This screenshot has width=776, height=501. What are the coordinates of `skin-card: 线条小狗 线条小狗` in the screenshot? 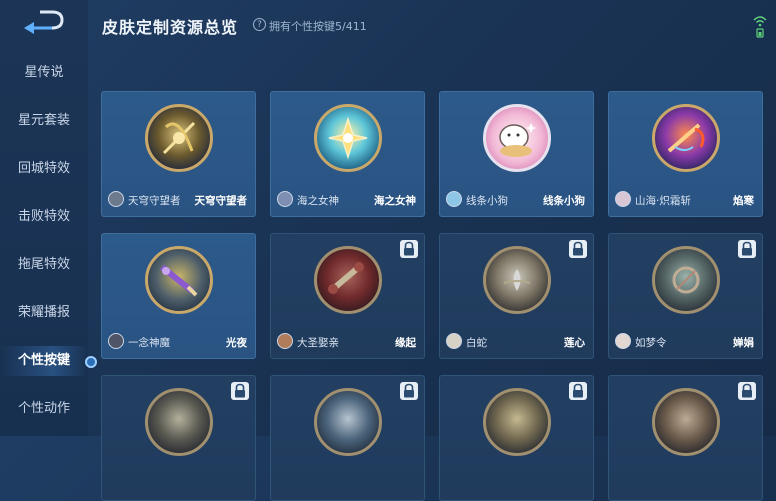 It's located at (516, 154).